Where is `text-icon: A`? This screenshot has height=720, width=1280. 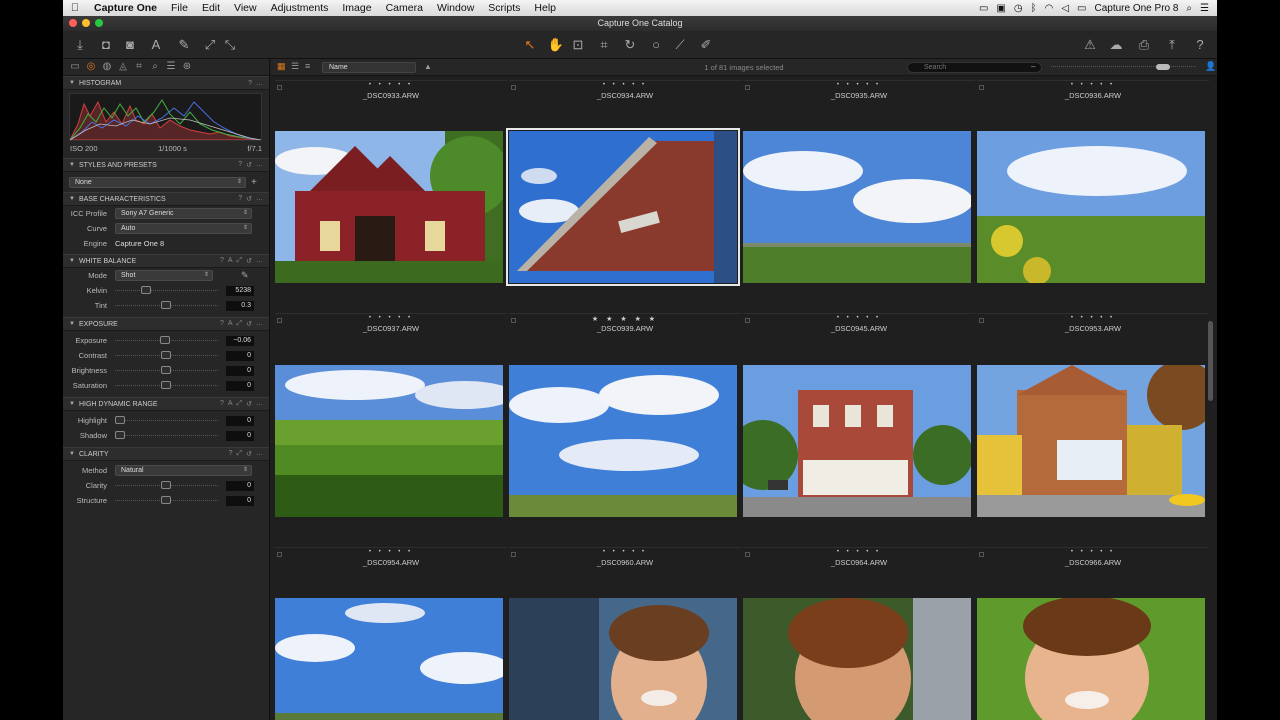
text-icon: A is located at coordinates (156, 44).